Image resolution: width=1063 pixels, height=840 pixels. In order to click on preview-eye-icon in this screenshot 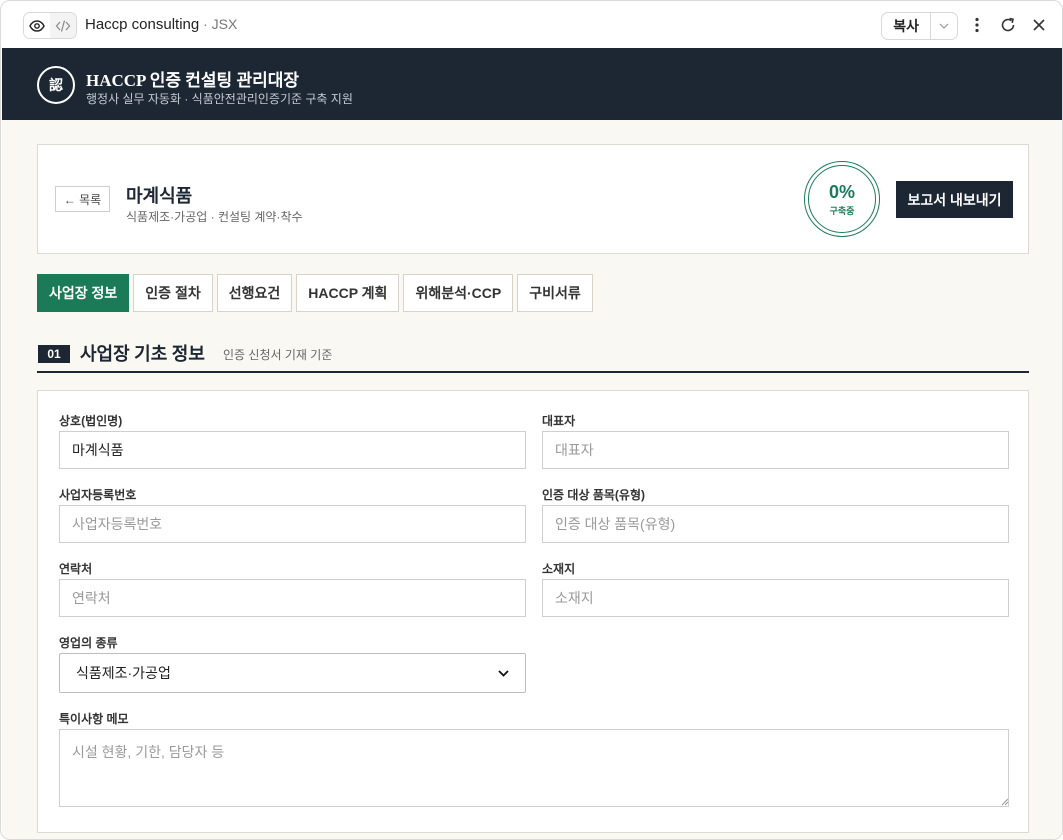, I will do `click(37, 25)`.